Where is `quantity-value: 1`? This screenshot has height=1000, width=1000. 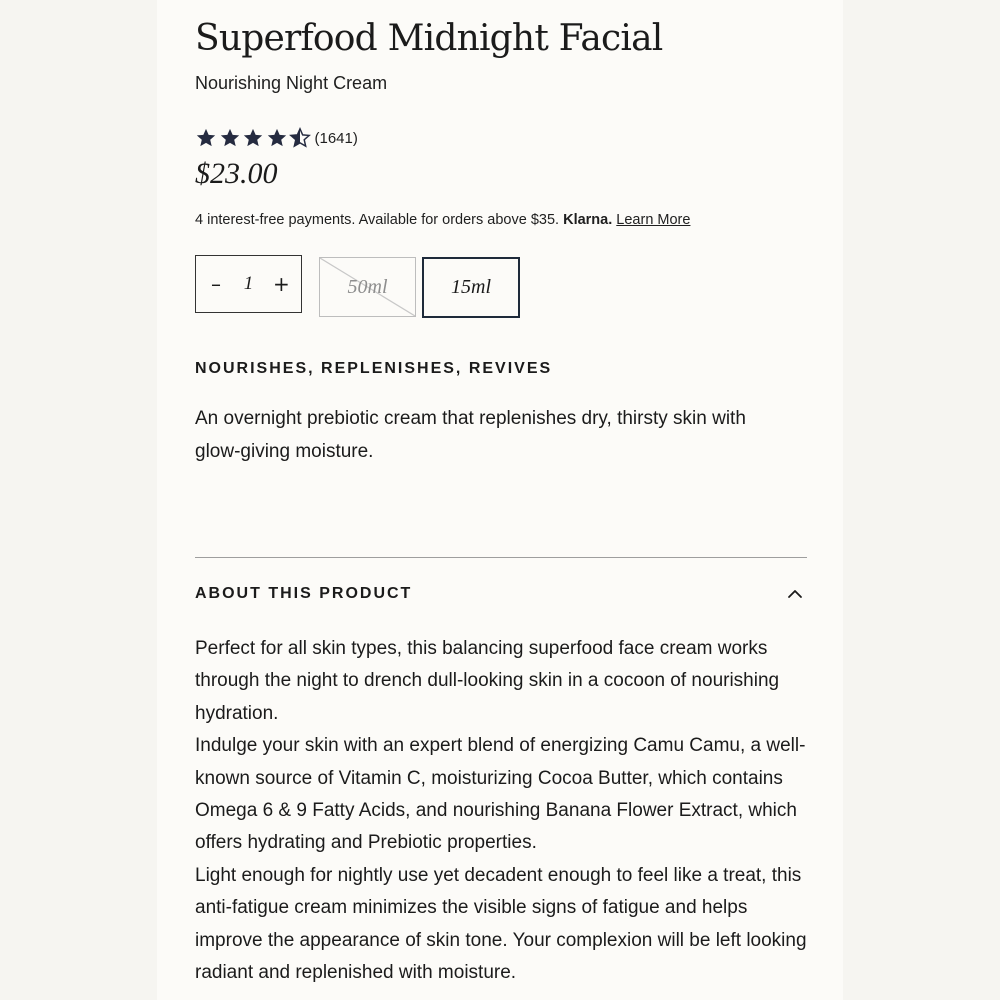 quantity-value: 1 is located at coordinates (249, 284).